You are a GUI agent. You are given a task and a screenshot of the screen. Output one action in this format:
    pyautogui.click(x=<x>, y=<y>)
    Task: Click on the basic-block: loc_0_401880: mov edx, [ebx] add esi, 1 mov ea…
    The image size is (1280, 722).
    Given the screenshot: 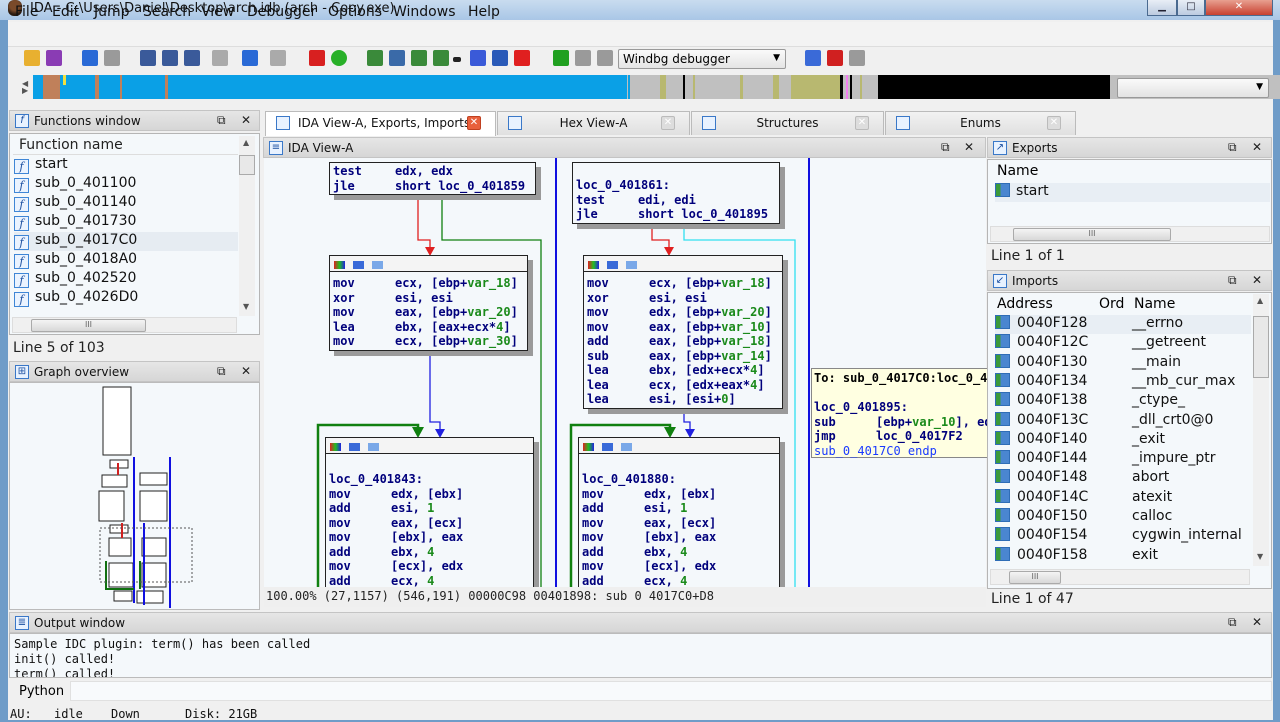 What is the action you would take?
    pyautogui.click(x=679, y=512)
    